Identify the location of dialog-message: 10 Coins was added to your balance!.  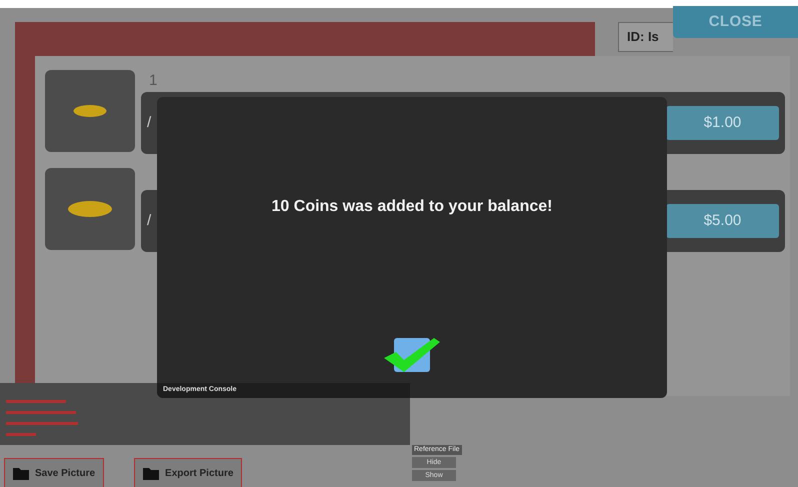
(412, 207).